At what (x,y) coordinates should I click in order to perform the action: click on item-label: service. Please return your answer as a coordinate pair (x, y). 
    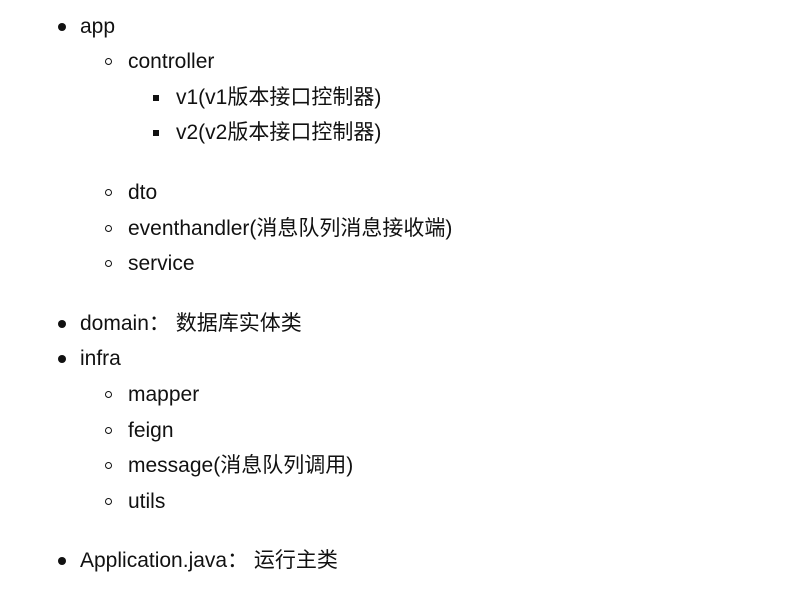
    Looking at the image, I should click on (161, 263).